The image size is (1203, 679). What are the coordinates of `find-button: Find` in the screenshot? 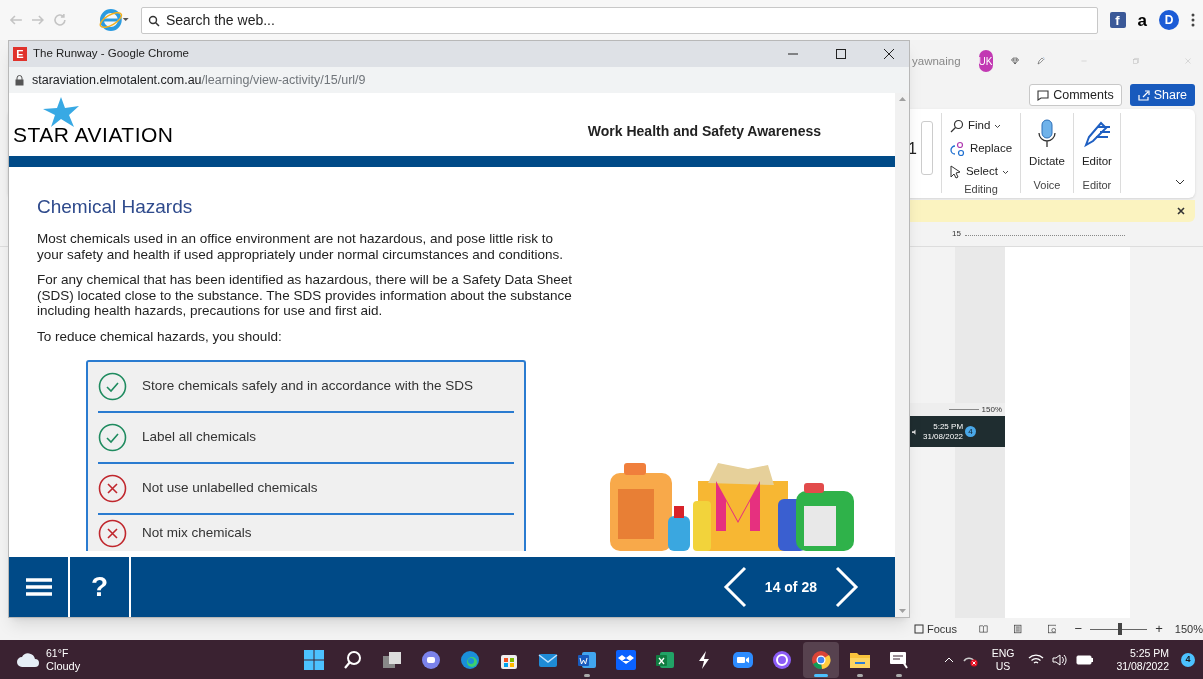 It's located at (981, 126).